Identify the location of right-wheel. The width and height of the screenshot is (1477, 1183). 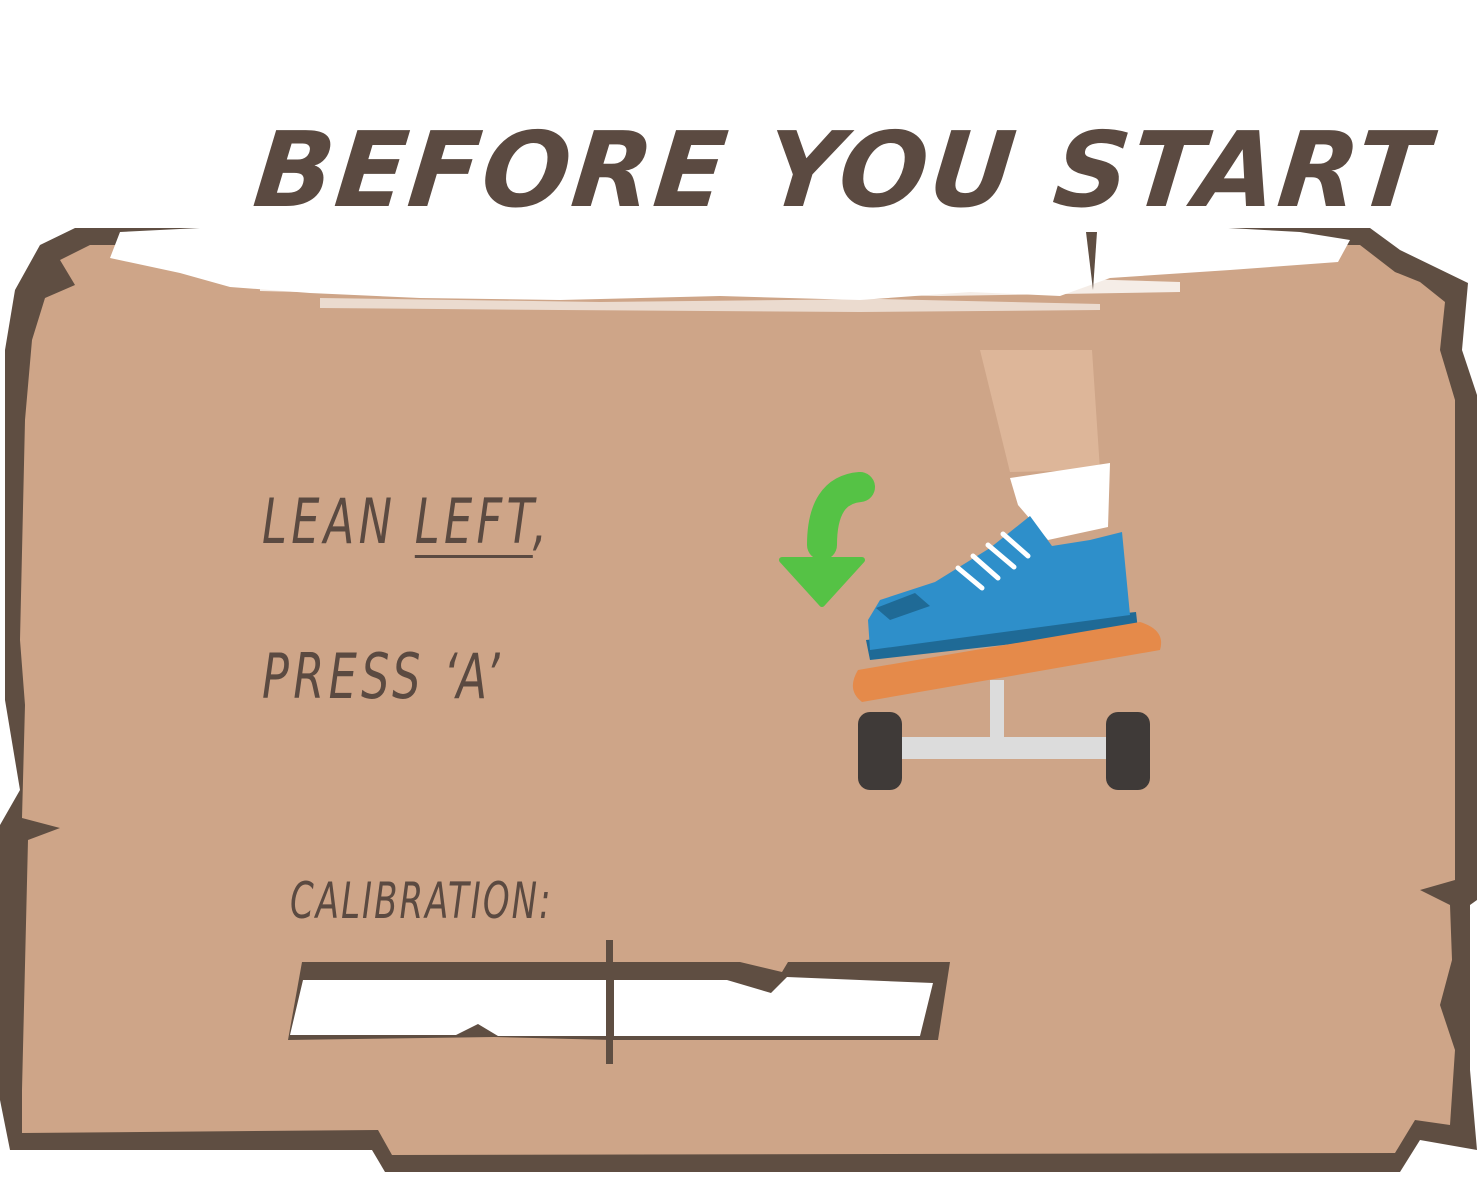
(1128, 751).